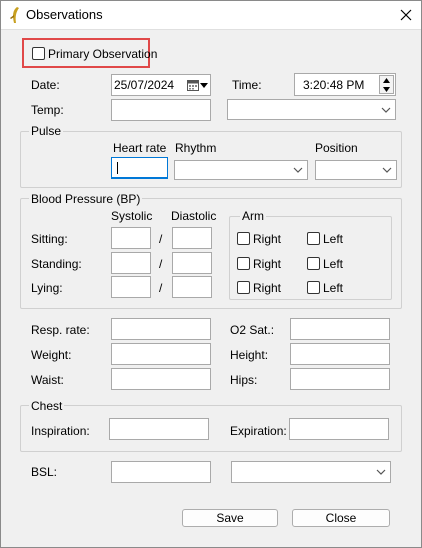 The height and width of the screenshot is (548, 422). What do you see at coordinates (243, 287) in the screenshot?
I see `lying-right-checkbox` at bounding box center [243, 287].